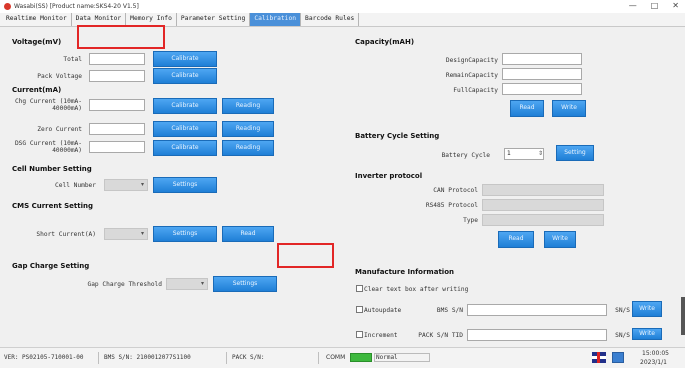  What do you see at coordinates (655, 353) in the screenshot?
I see `clock-time: 15:00:05` at bounding box center [655, 353].